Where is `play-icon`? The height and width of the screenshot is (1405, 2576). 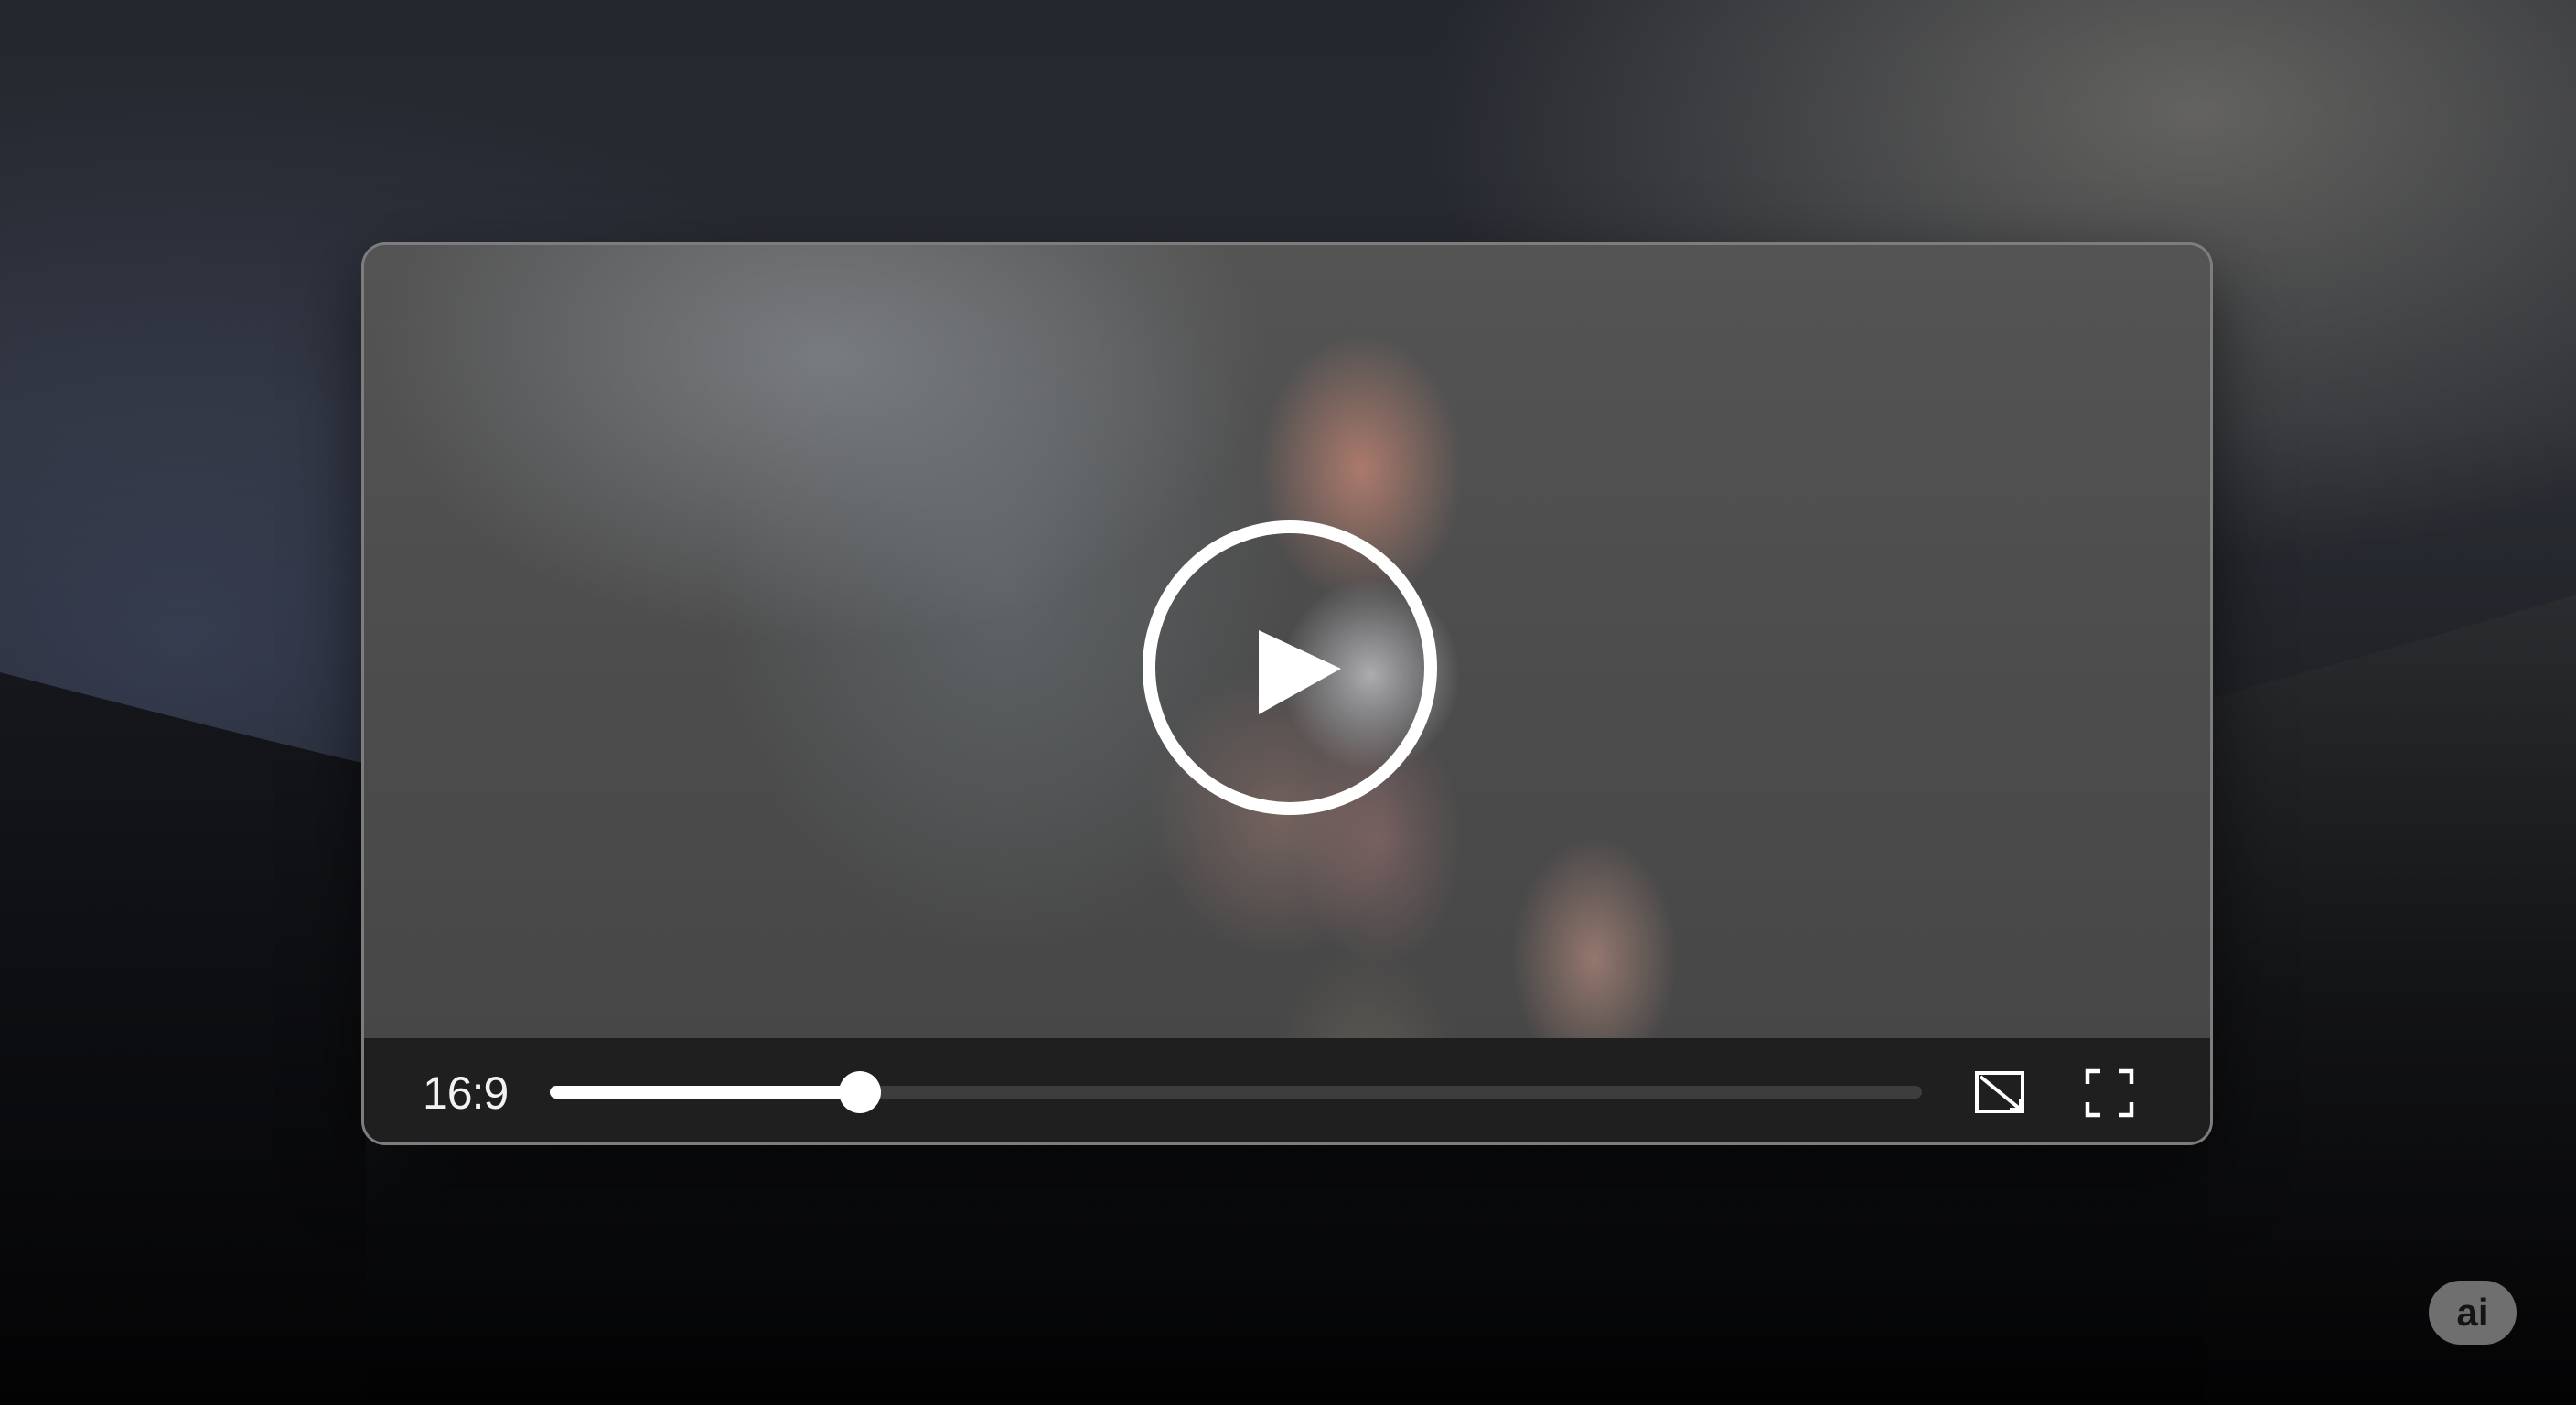 play-icon is located at coordinates (1300, 672).